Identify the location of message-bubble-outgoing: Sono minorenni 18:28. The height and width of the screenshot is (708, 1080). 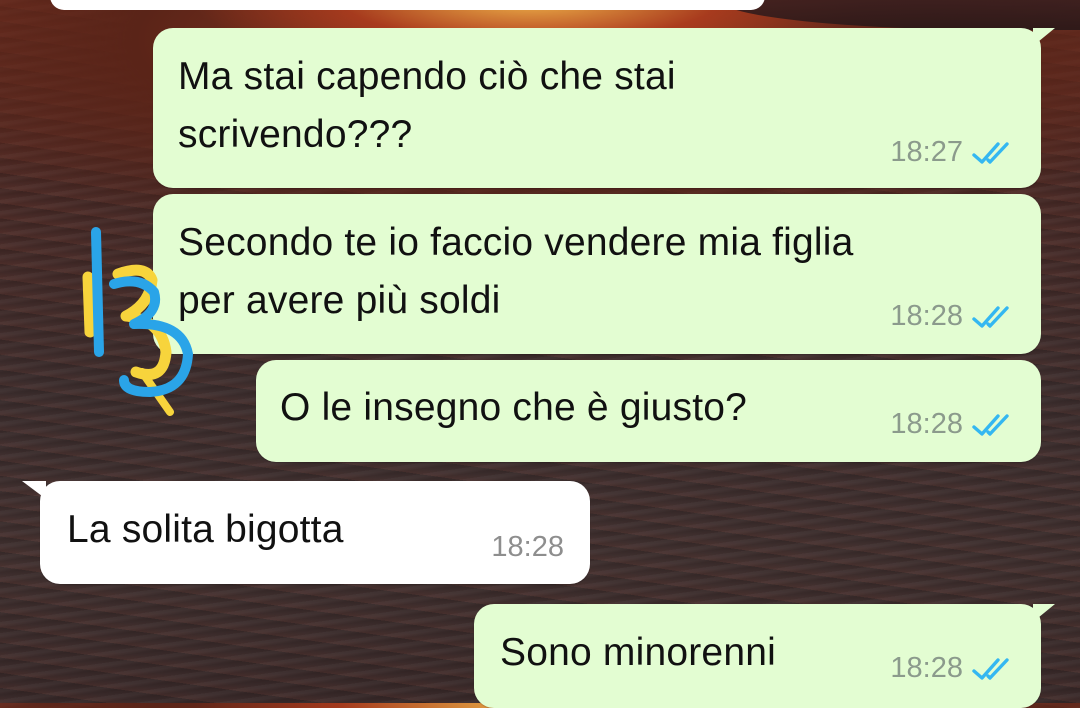
(764, 656).